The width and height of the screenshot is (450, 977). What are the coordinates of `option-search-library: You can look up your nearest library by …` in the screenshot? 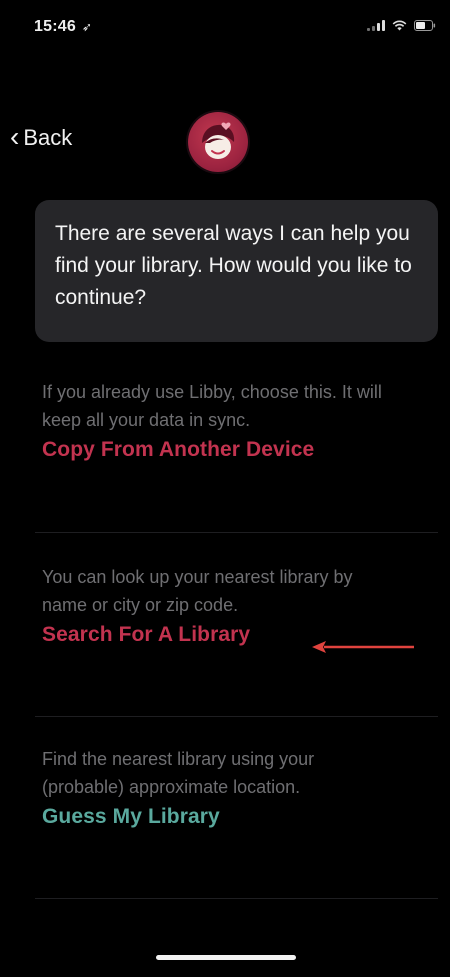 It's located at (240, 605).